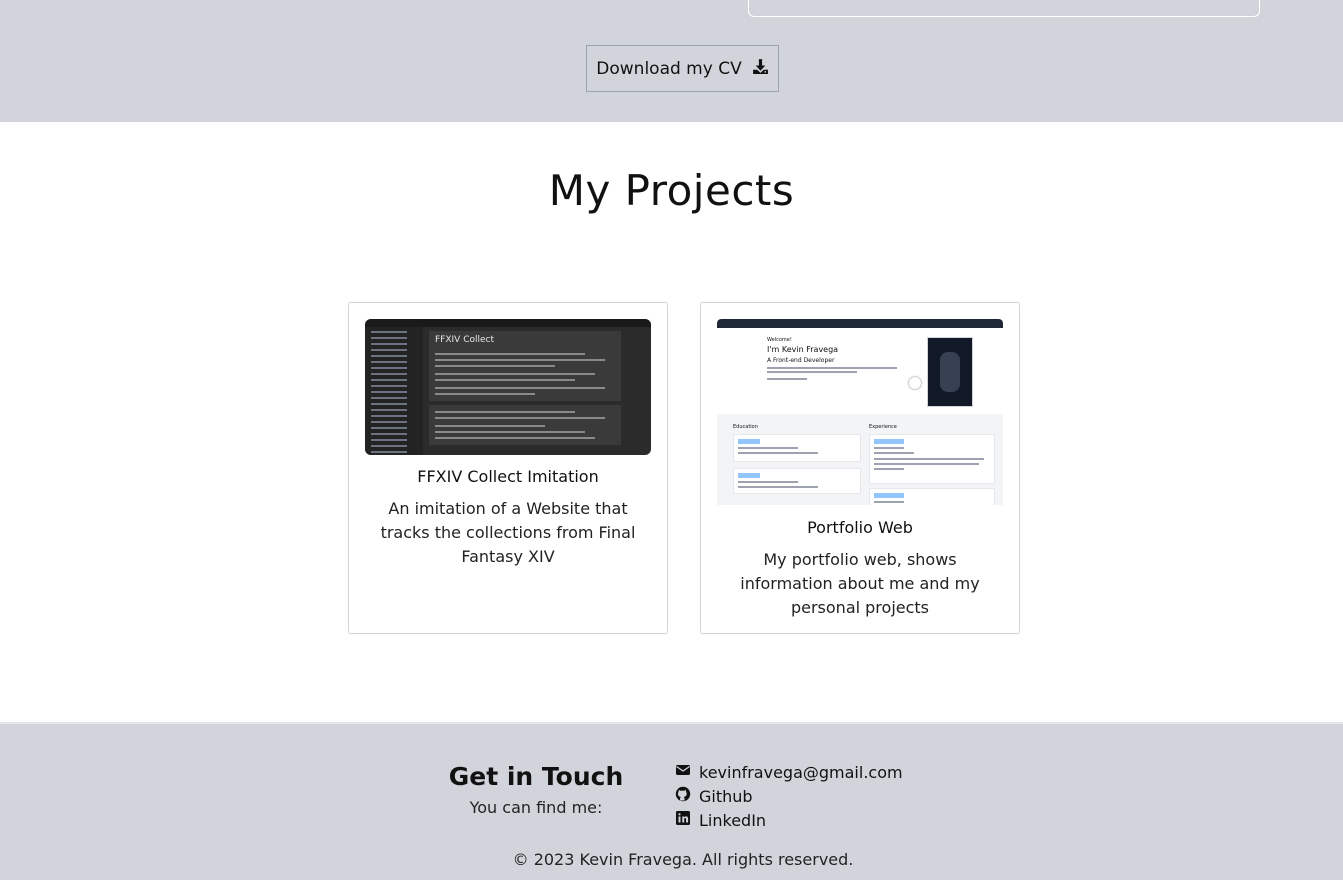 This screenshot has width=1343, height=880. What do you see at coordinates (683, 820) in the screenshot?
I see `linkedin-icon` at bounding box center [683, 820].